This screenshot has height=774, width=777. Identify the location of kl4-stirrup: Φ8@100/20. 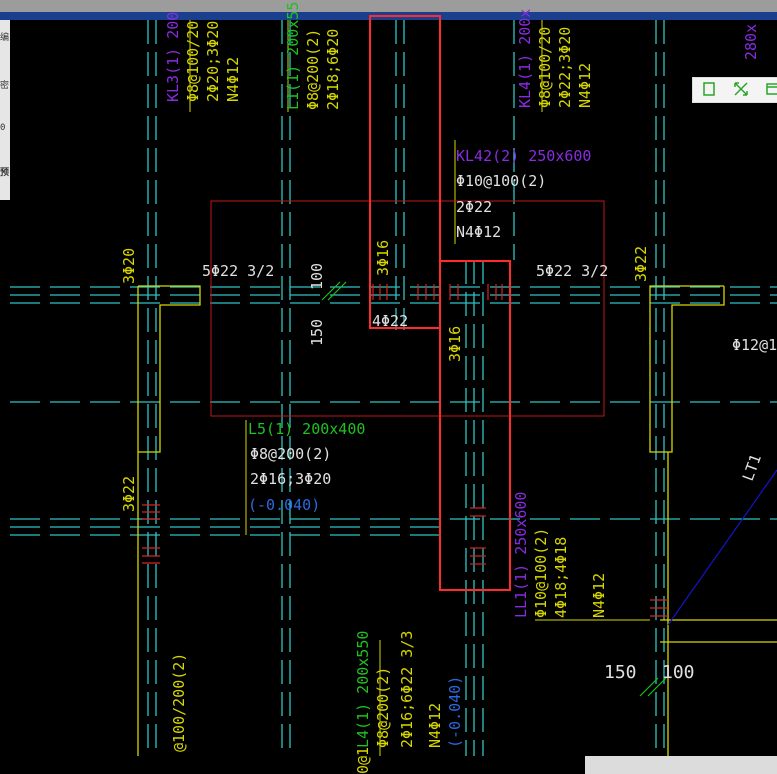
(545, 67).